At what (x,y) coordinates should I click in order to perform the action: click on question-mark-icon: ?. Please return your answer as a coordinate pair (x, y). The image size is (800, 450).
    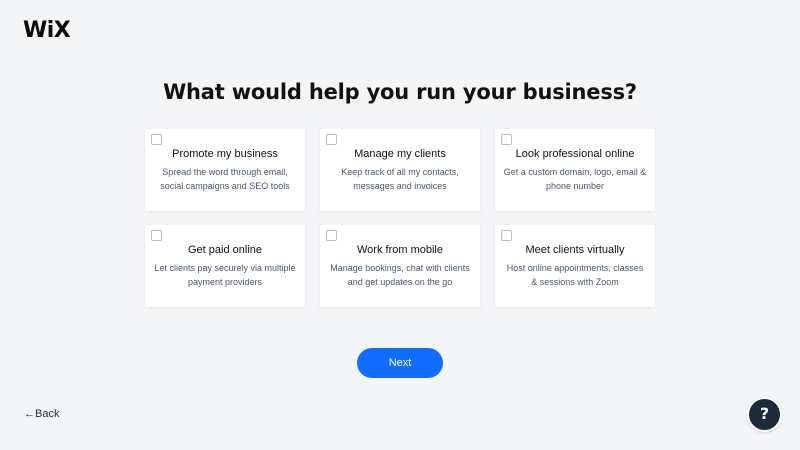
    Looking at the image, I should click on (764, 413).